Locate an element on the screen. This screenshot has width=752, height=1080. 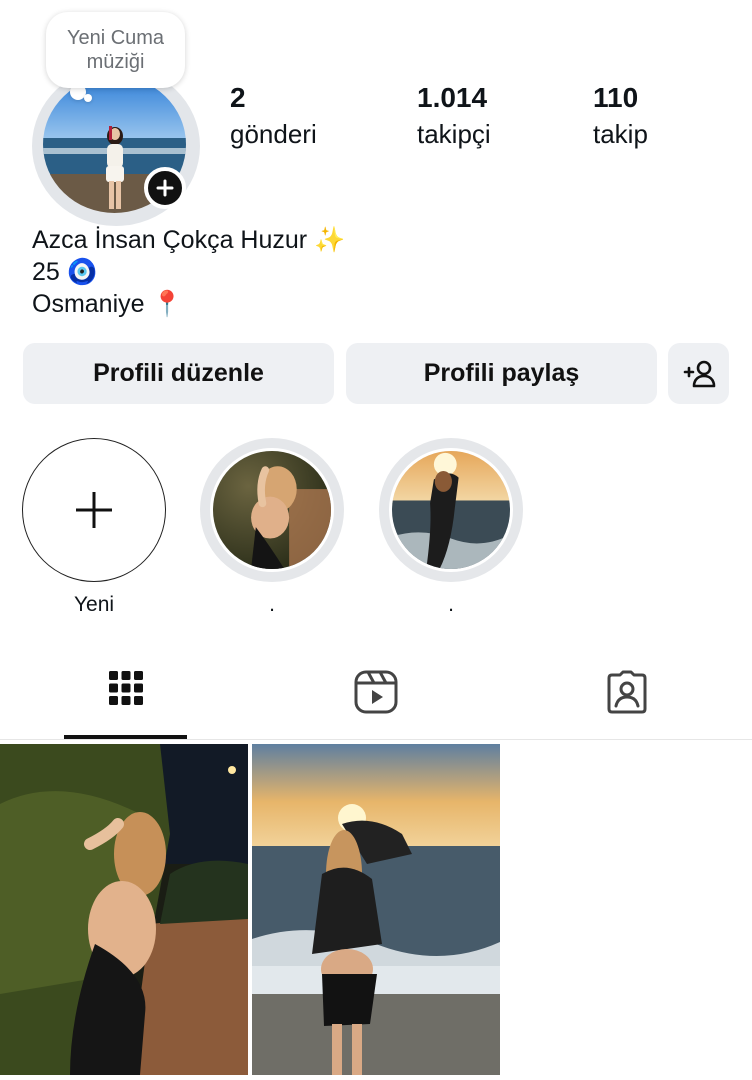
bio-age: 25 🧿 is located at coordinates (65, 272).